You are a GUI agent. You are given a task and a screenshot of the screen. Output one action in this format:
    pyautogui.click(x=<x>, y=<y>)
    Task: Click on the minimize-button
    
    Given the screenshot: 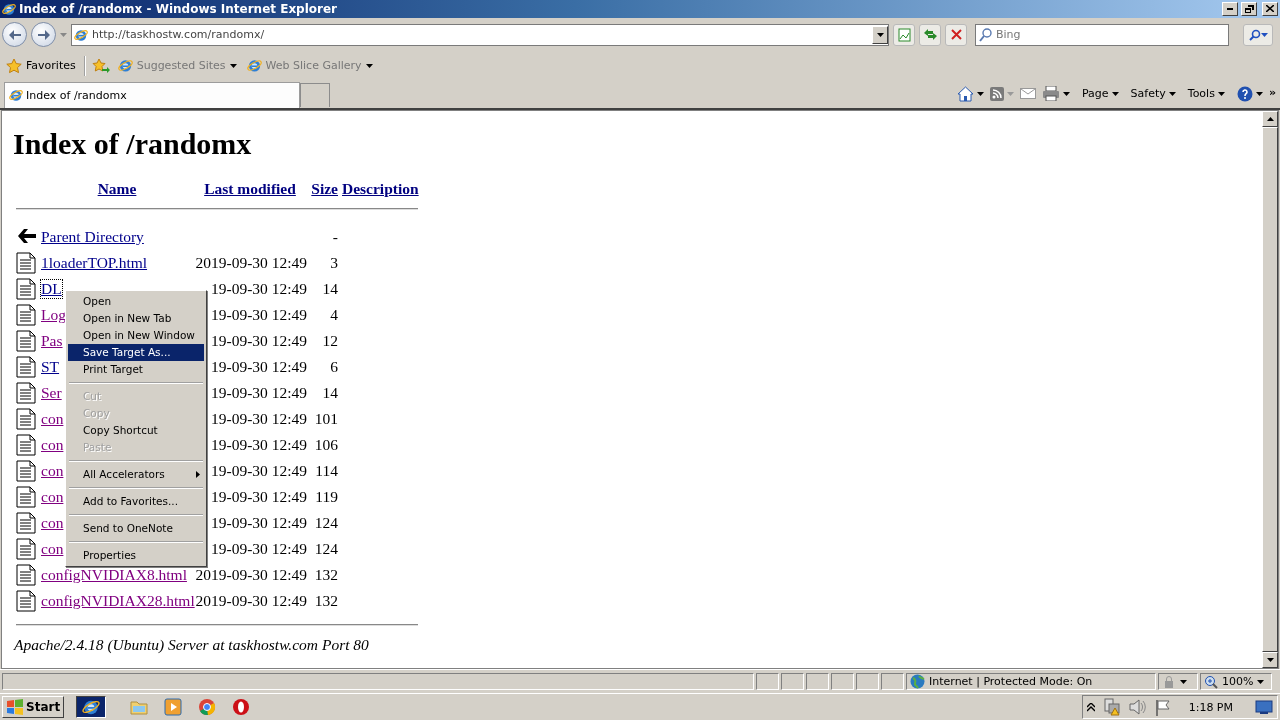 What is the action you would take?
    pyautogui.click(x=1230, y=8)
    